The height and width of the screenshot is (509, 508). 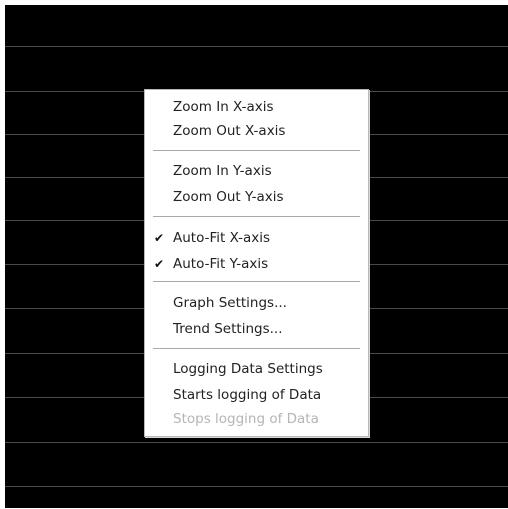 What do you see at coordinates (267, 131) in the screenshot?
I see `zoom-out-x-axis-menu-item: Zoom Out X-axis` at bounding box center [267, 131].